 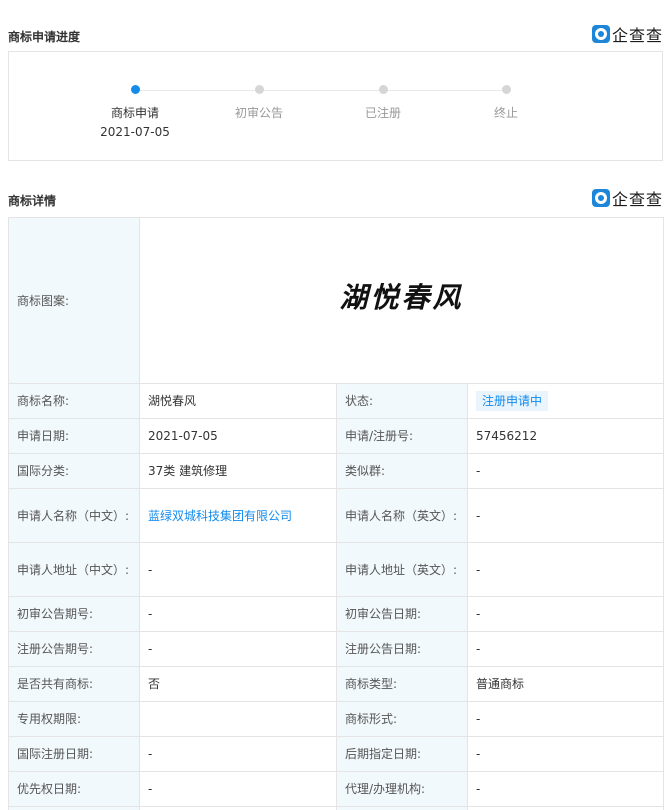 What do you see at coordinates (74, 515) in the screenshot?
I see `field-label: 申请人名称（中文）:` at bounding box center [74, 515].